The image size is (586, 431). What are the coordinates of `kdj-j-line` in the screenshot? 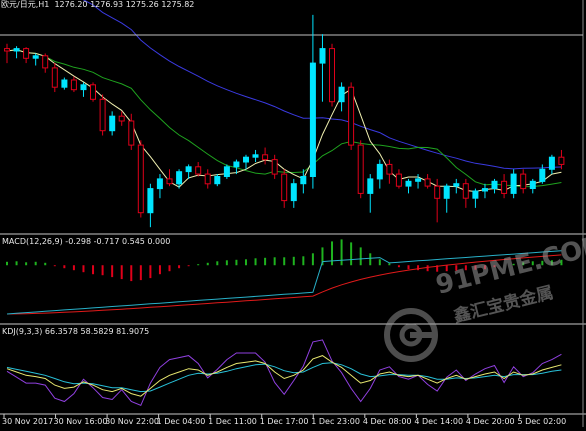 It's located at (284, 373).